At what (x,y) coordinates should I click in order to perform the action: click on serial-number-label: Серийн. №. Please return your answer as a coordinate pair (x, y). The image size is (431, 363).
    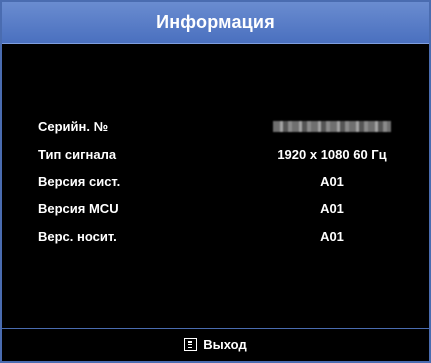
    Looking at the image, I should click on (73, 126).